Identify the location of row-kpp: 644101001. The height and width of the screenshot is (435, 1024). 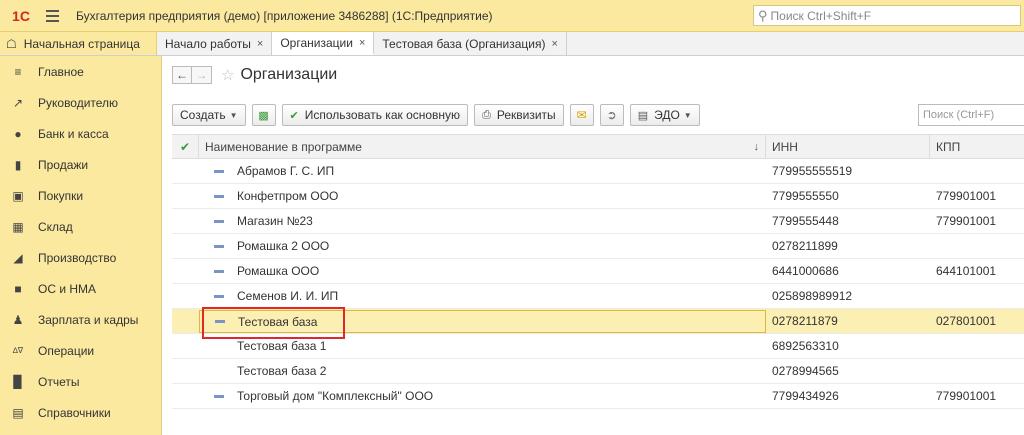
(966, 271).